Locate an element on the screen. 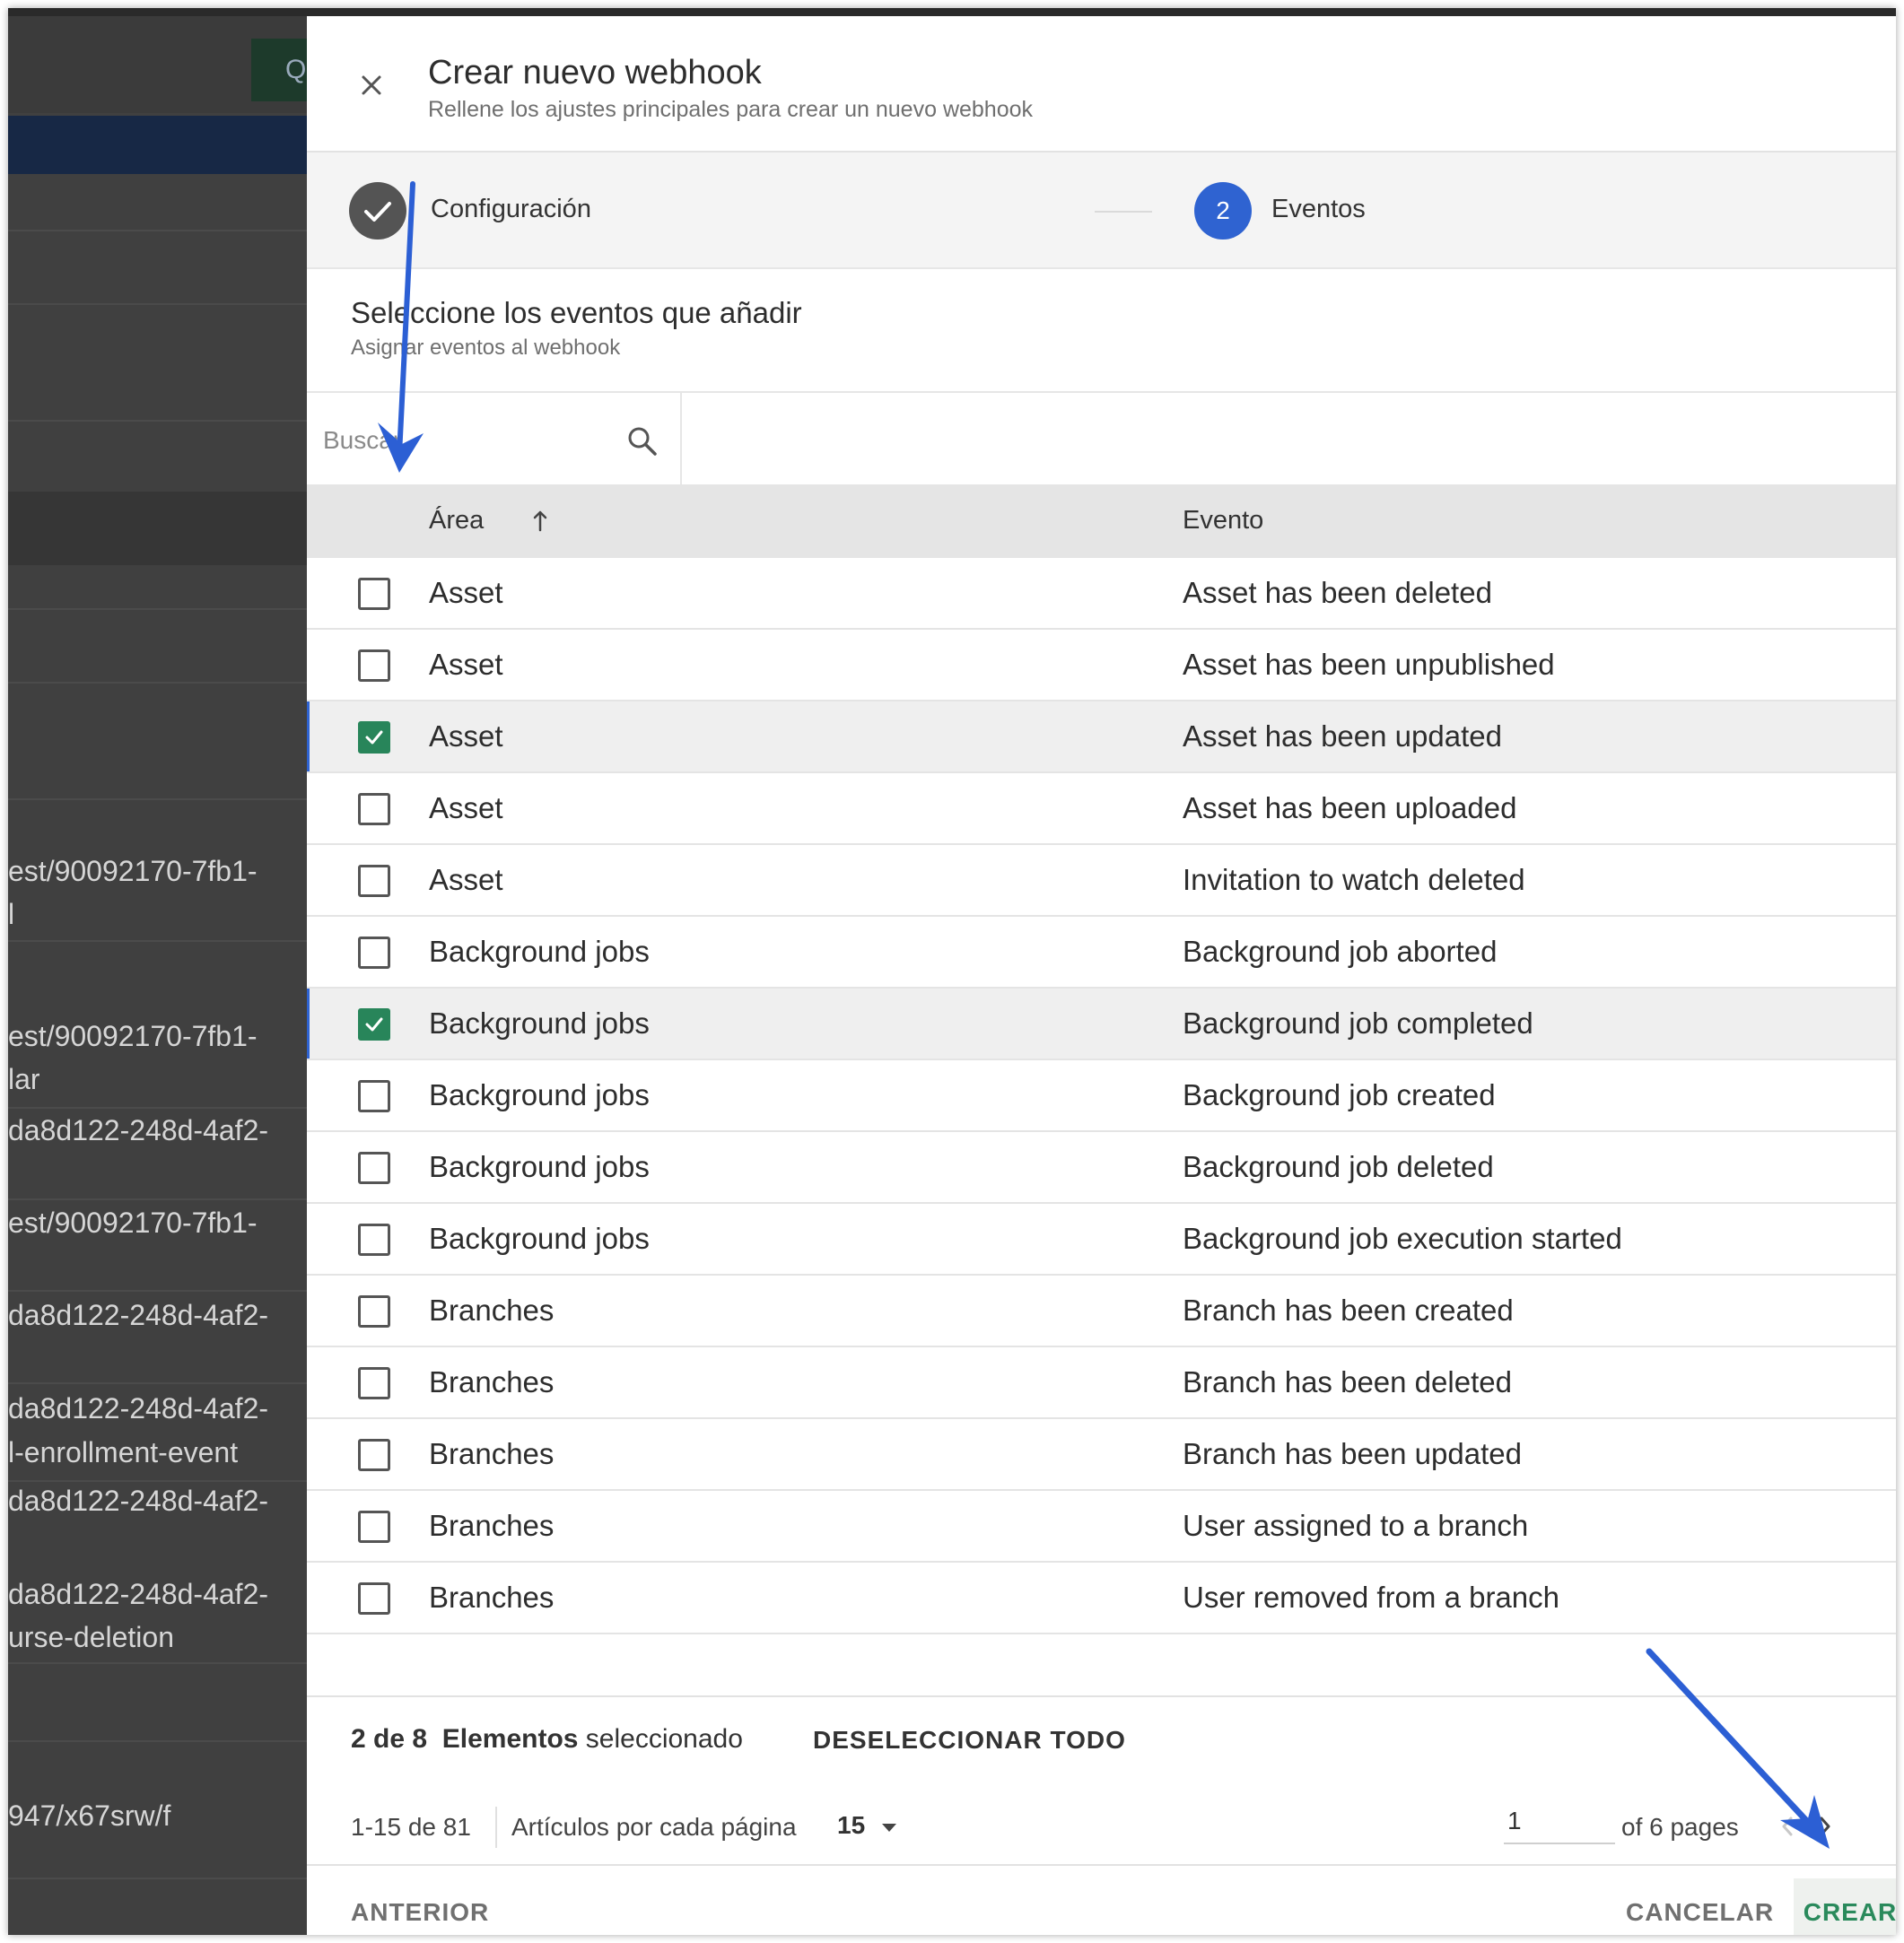  selection-summary: 2 de 8 Elementos seleccionado is located at coordinates (547, 1739).